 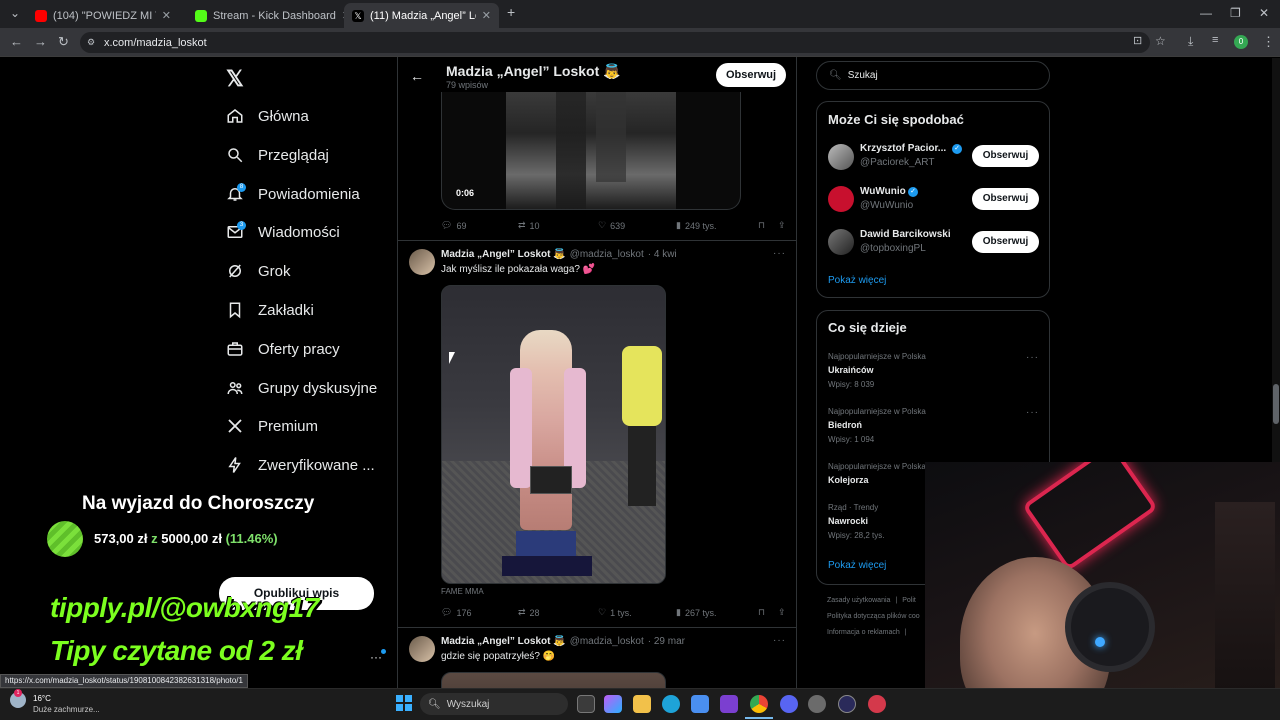 What do you see at coordinates (817, 704) in the screenshot?
I see `settings-icon` at bounding box center [817, 704].